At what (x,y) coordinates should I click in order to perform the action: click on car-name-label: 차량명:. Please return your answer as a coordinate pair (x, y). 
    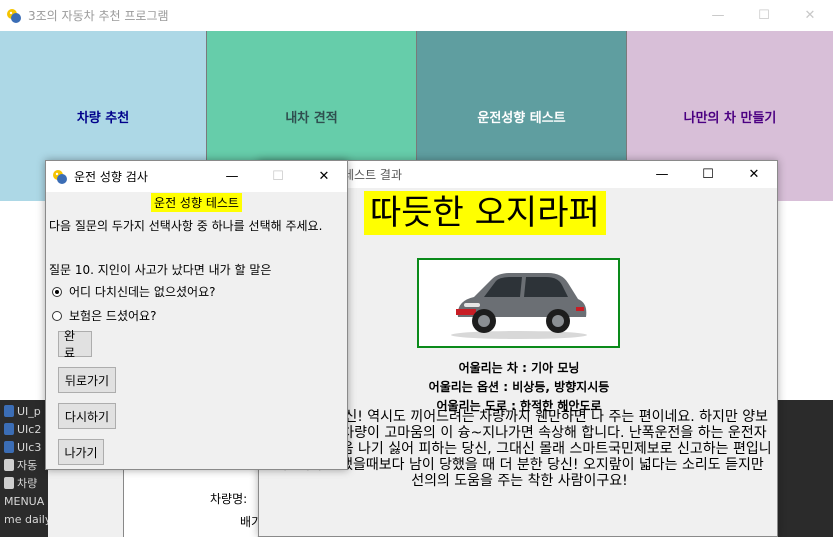
    Looking at the image, I should click on (229, 499).